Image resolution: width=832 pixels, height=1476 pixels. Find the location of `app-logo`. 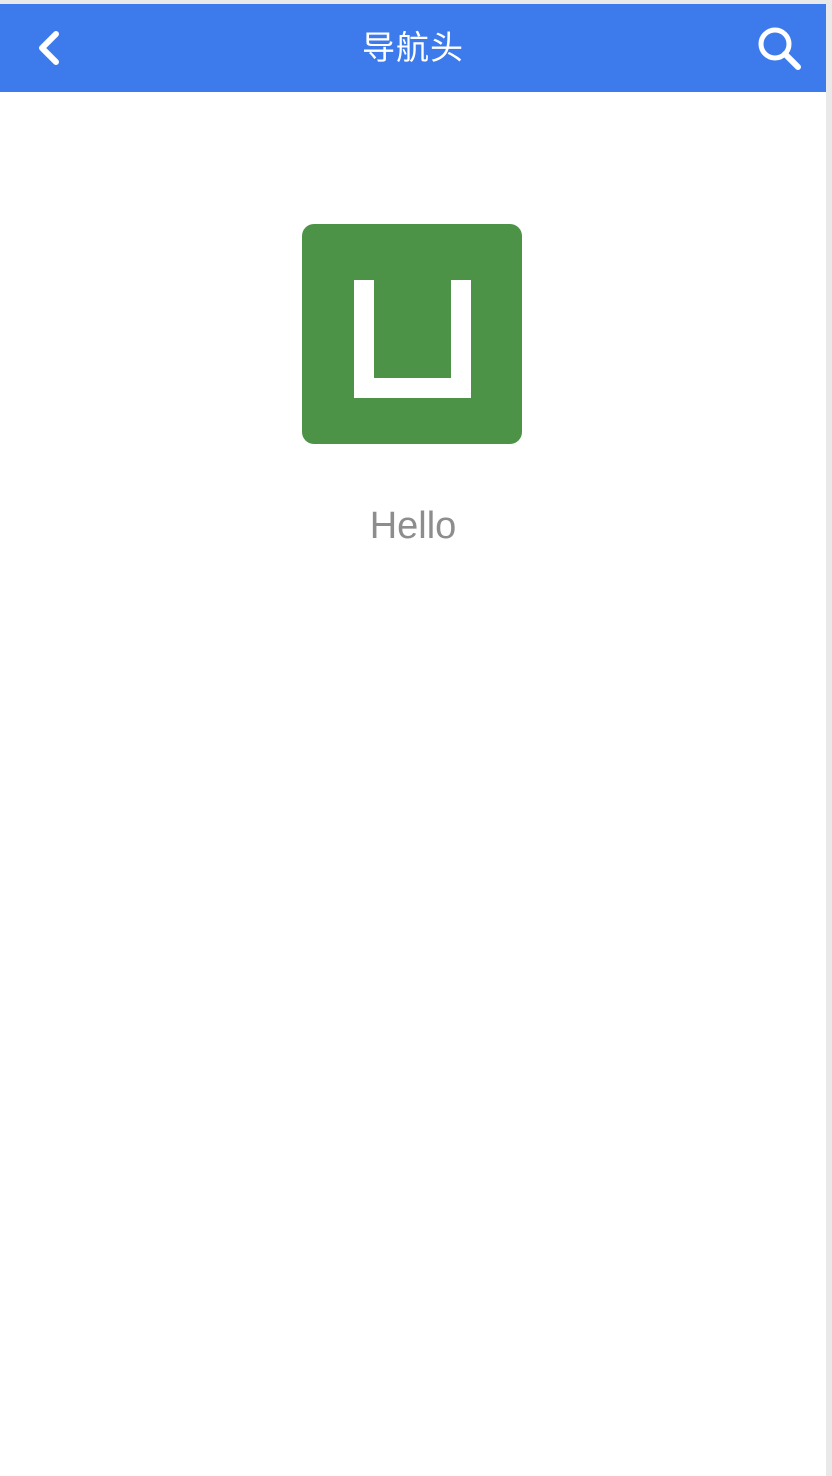

app-logo is located at coordinates (412, 334).